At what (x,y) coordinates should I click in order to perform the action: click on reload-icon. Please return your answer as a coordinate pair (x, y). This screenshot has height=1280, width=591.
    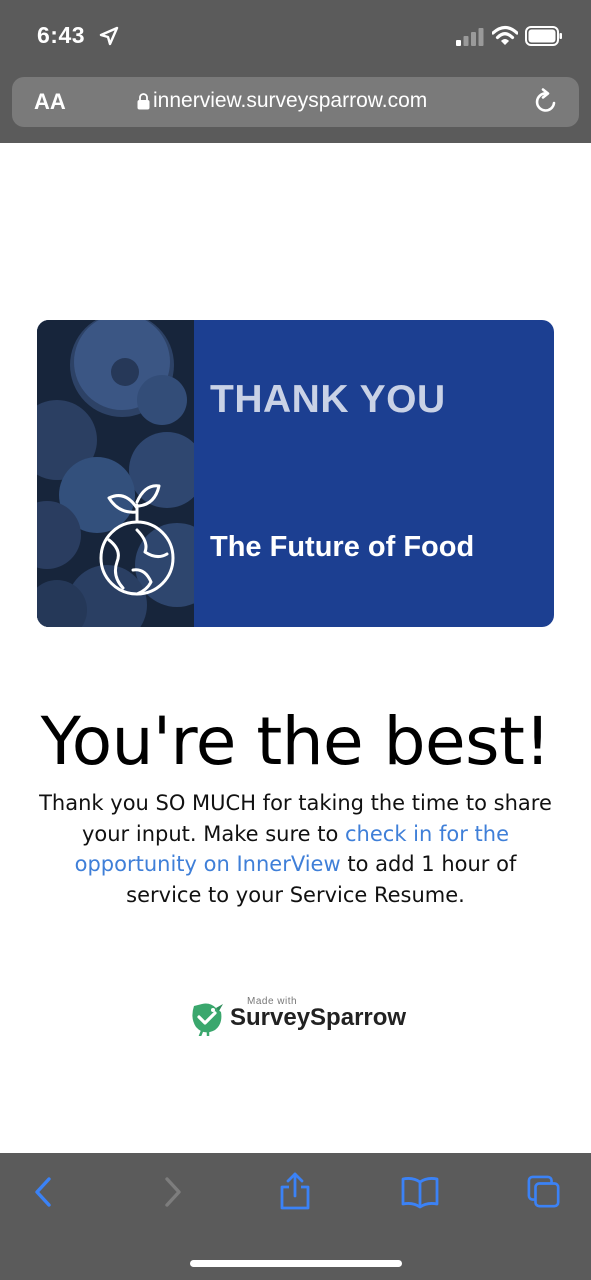
    Looking at the image, I should click on (546, 102).